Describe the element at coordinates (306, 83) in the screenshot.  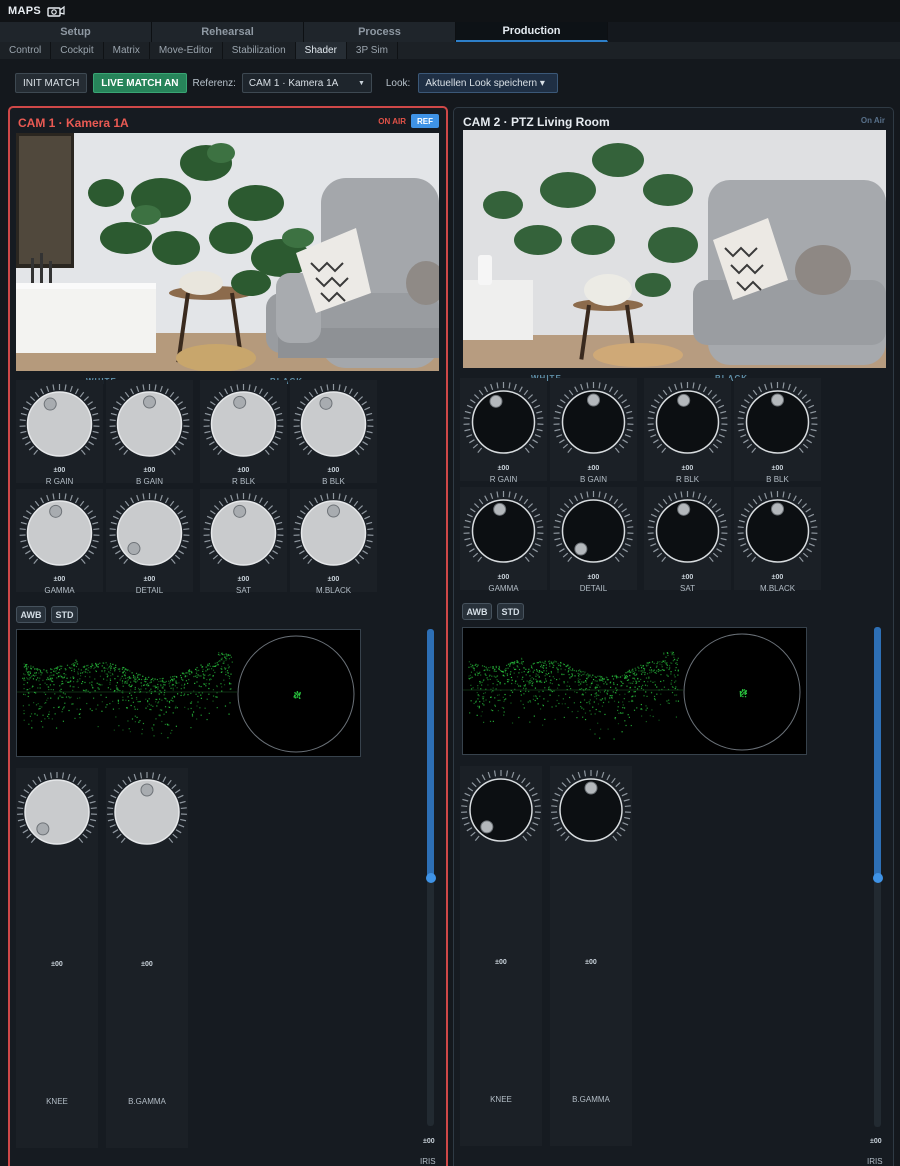
I see `reference-select: CAM 1 · Kamera 1A ▼` at that location.